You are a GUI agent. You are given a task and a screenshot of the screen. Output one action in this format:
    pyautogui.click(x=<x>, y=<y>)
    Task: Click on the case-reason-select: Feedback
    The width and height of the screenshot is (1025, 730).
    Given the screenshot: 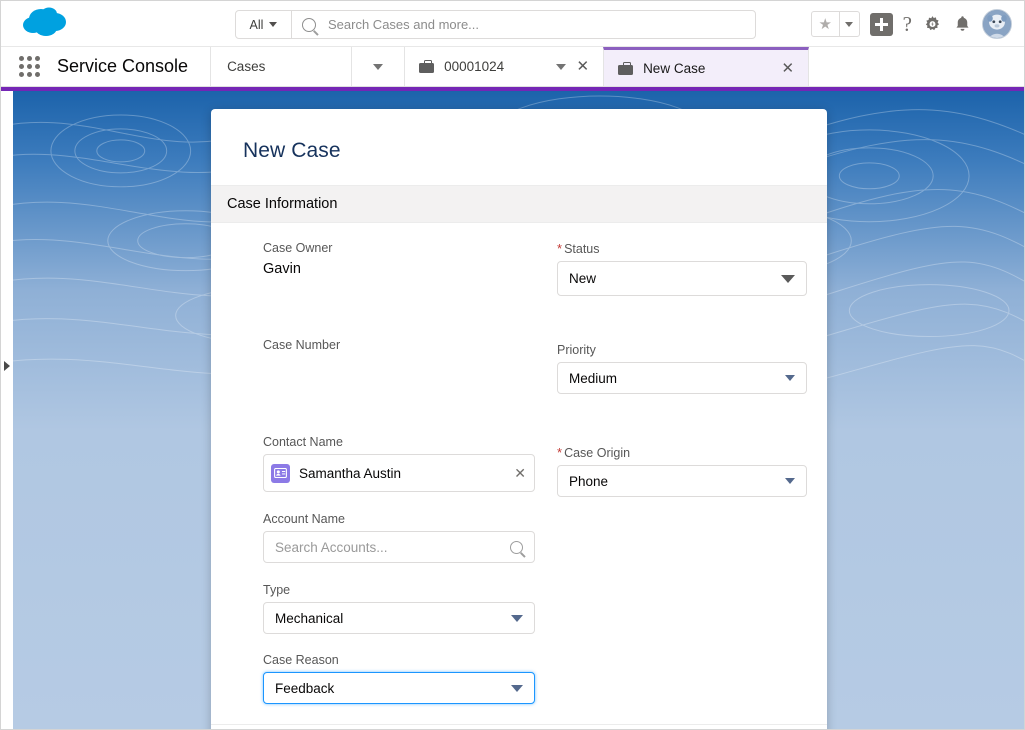 What is the action you would take?
    pyautogui.click(x=399, y=688)
    